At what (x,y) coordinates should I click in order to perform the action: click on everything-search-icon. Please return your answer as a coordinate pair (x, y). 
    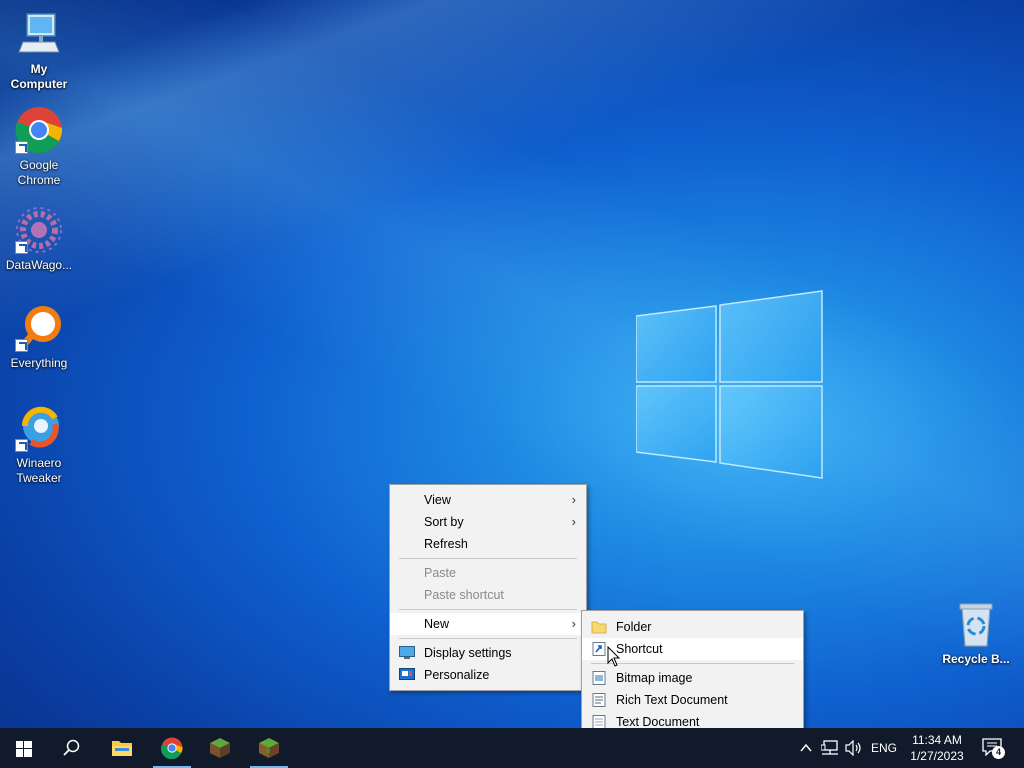
    Looking at the image, I should click on (39, 328).